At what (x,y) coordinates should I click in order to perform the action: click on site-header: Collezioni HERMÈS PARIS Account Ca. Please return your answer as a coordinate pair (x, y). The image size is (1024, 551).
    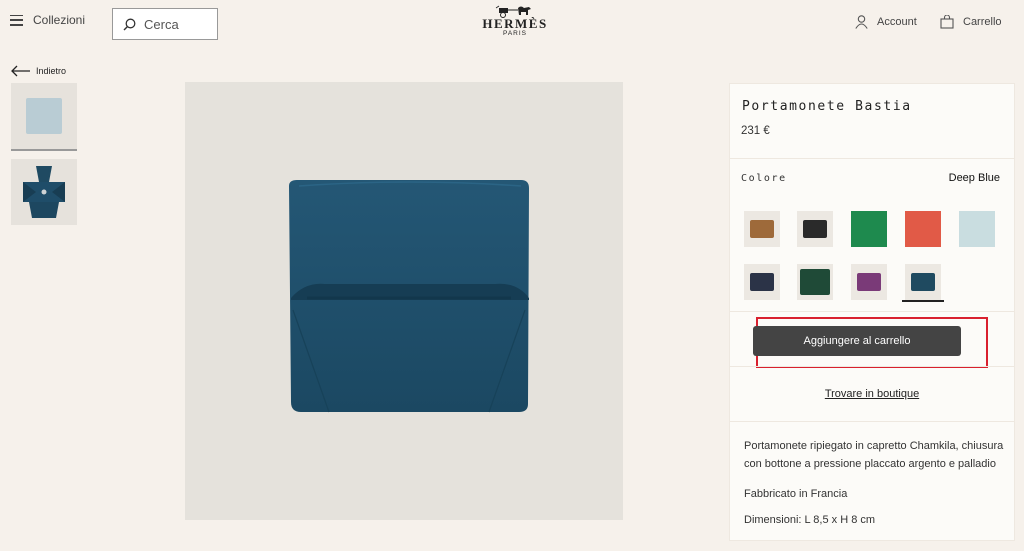
    Looking at the image, I should click on (512, 25).